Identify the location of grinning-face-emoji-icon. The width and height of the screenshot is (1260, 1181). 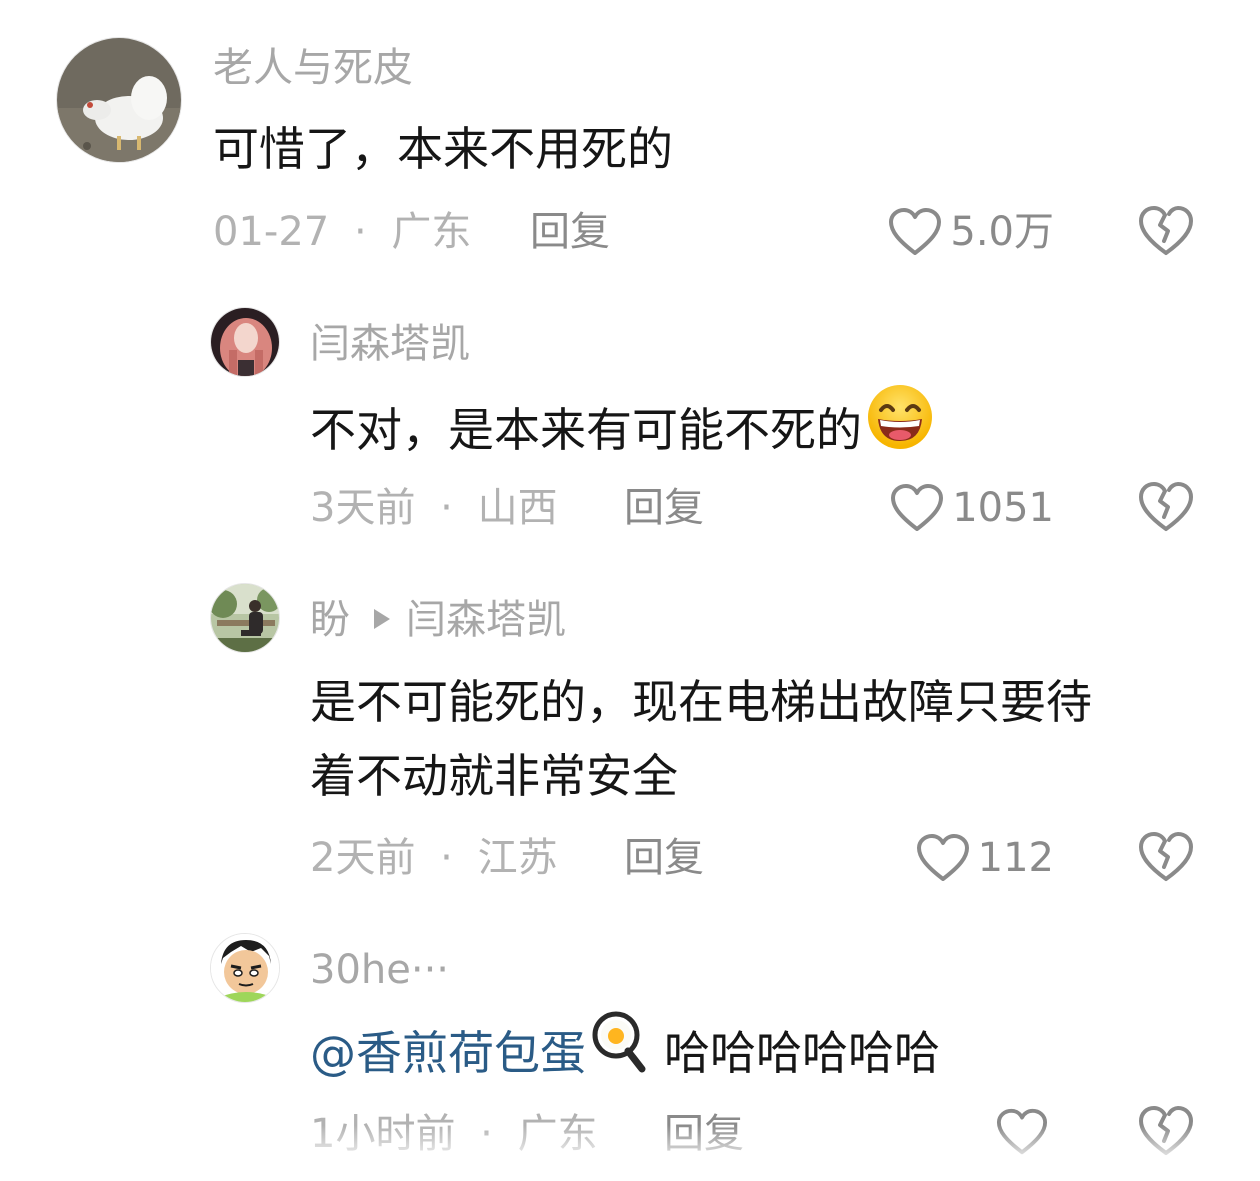
(900, 427).